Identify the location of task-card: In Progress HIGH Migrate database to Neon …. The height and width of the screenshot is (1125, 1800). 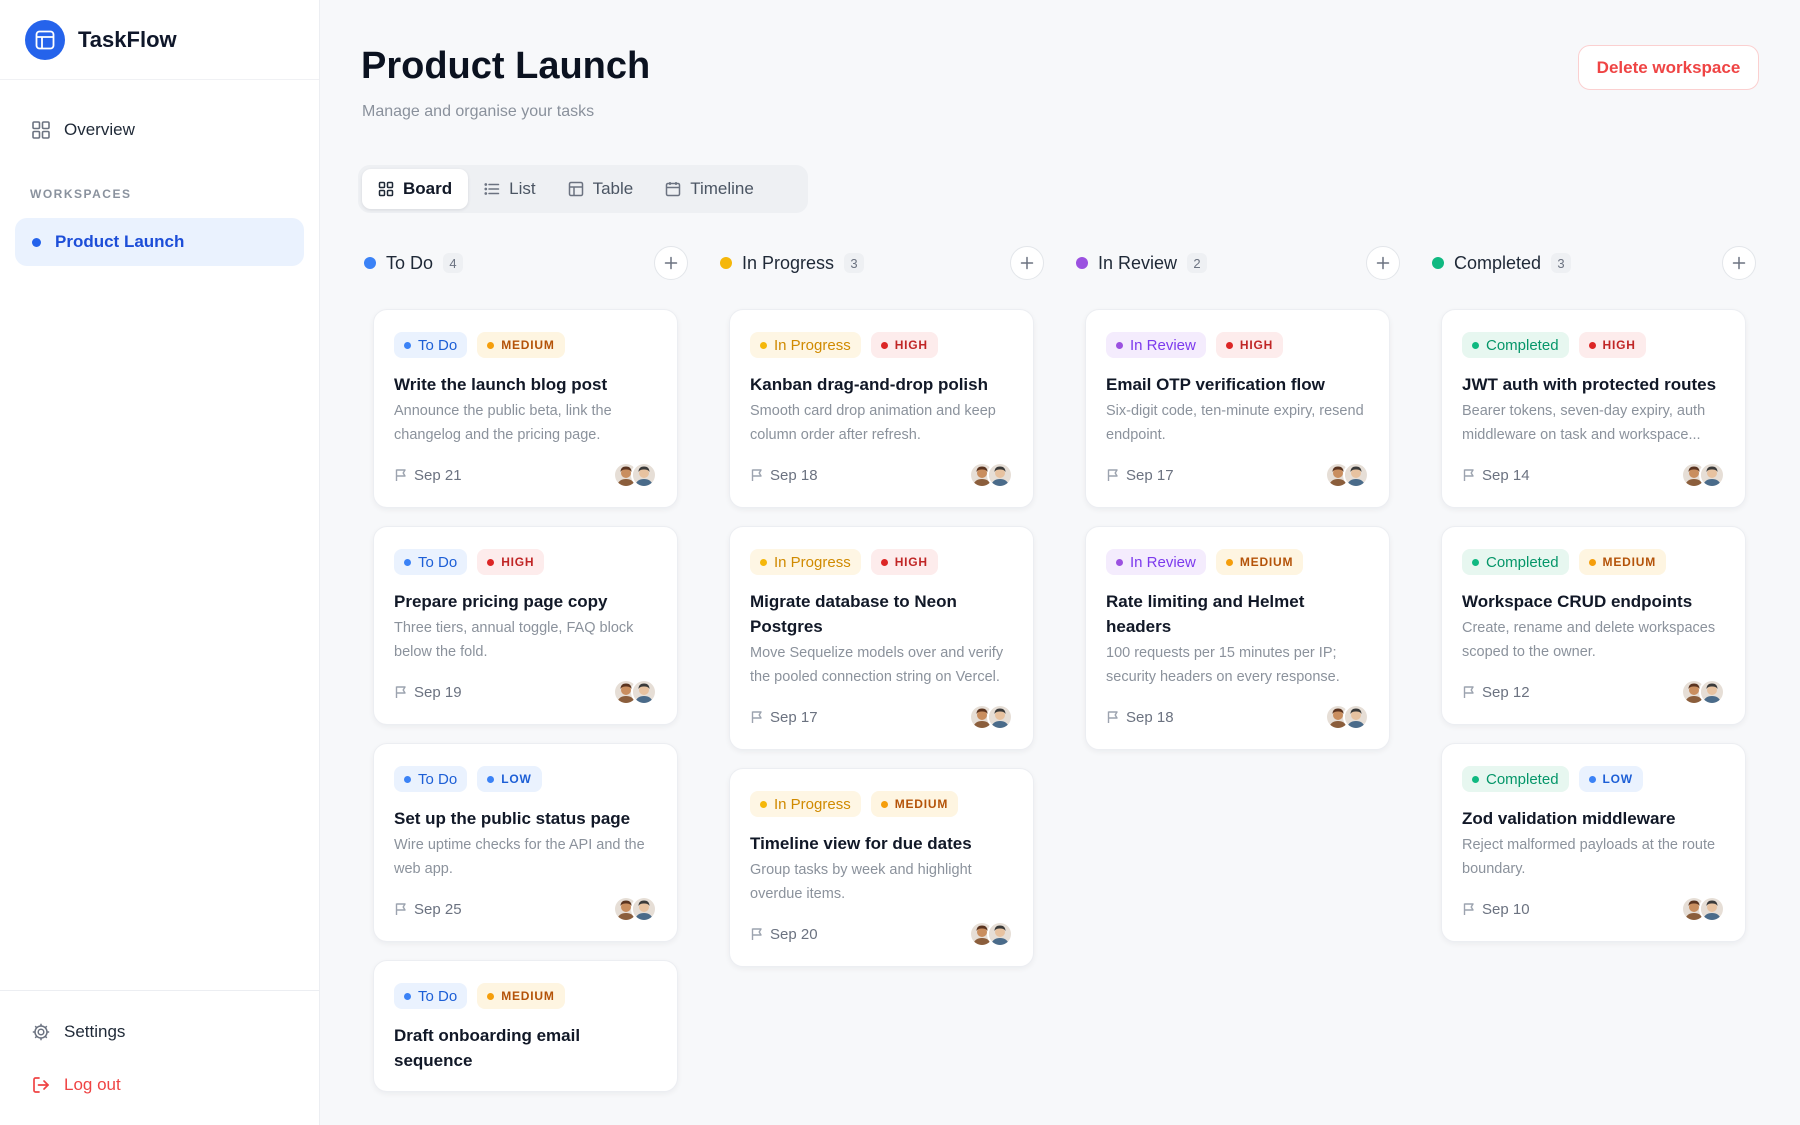
(881, 638).